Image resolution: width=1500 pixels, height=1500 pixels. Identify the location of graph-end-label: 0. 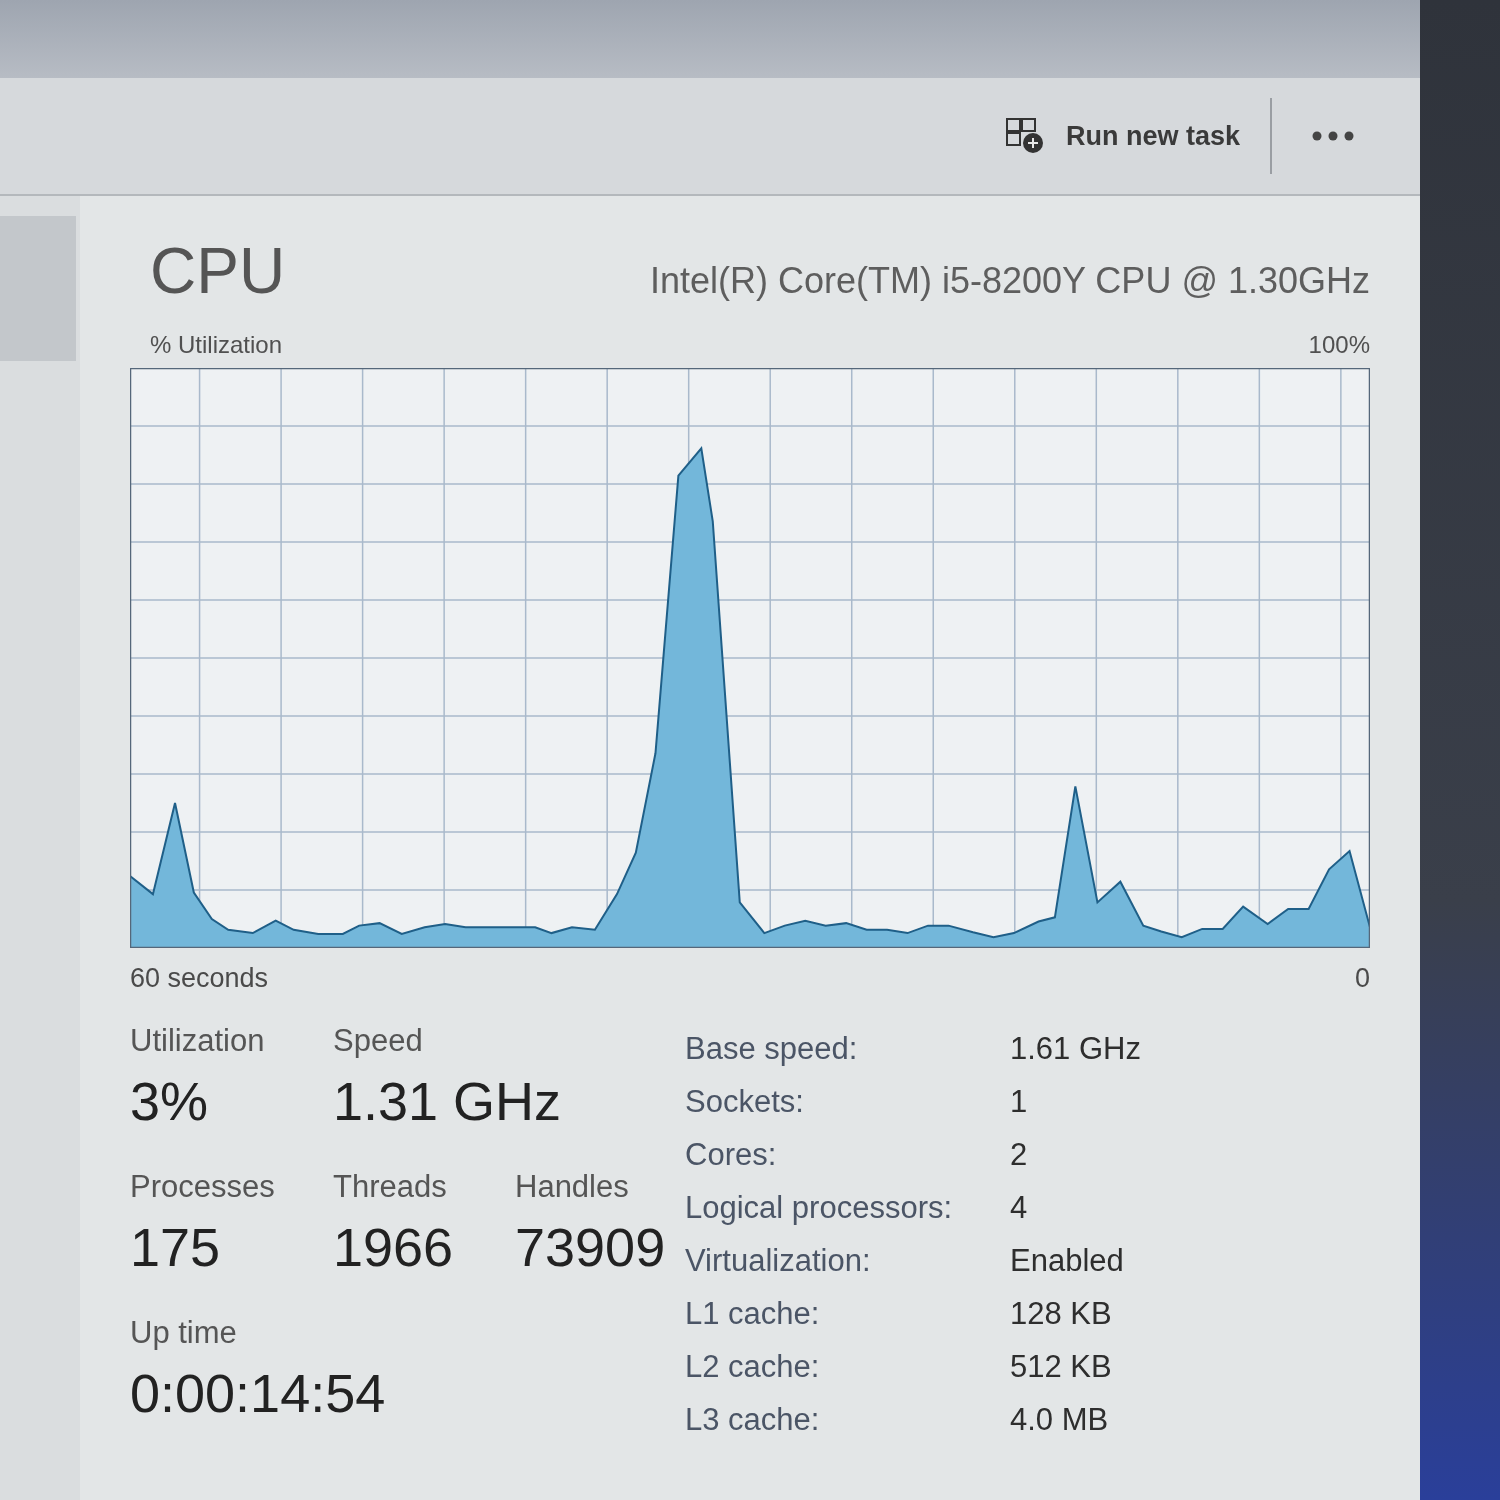
(1362, 978).